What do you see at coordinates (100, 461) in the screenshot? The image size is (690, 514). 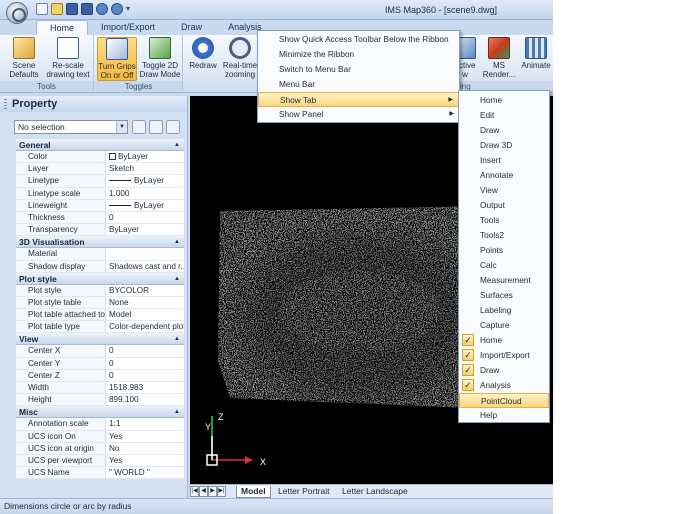 I see `property-row: UCS per viewport Yes` at bounding box center [100, 461].